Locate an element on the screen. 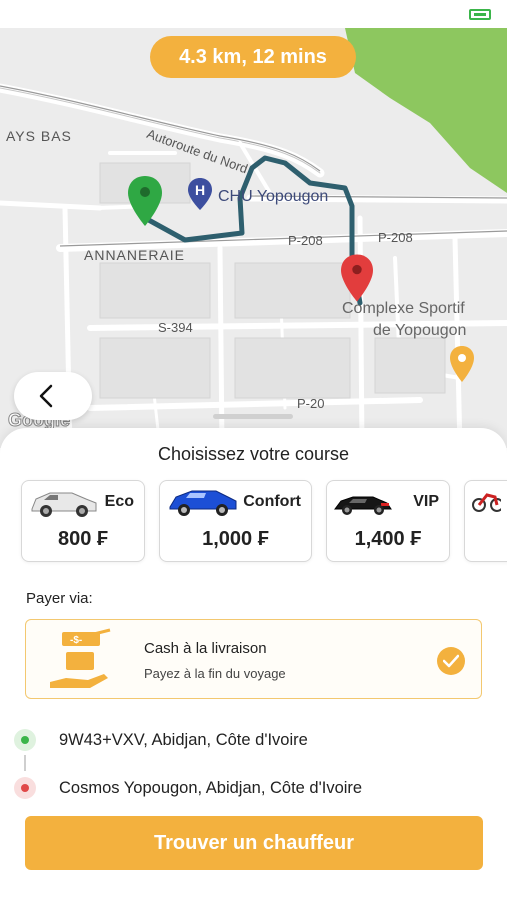 Image resolution: width=507 pixels, height=900 pixels. pickup-dot-icon is located at coordinates (25, 740).